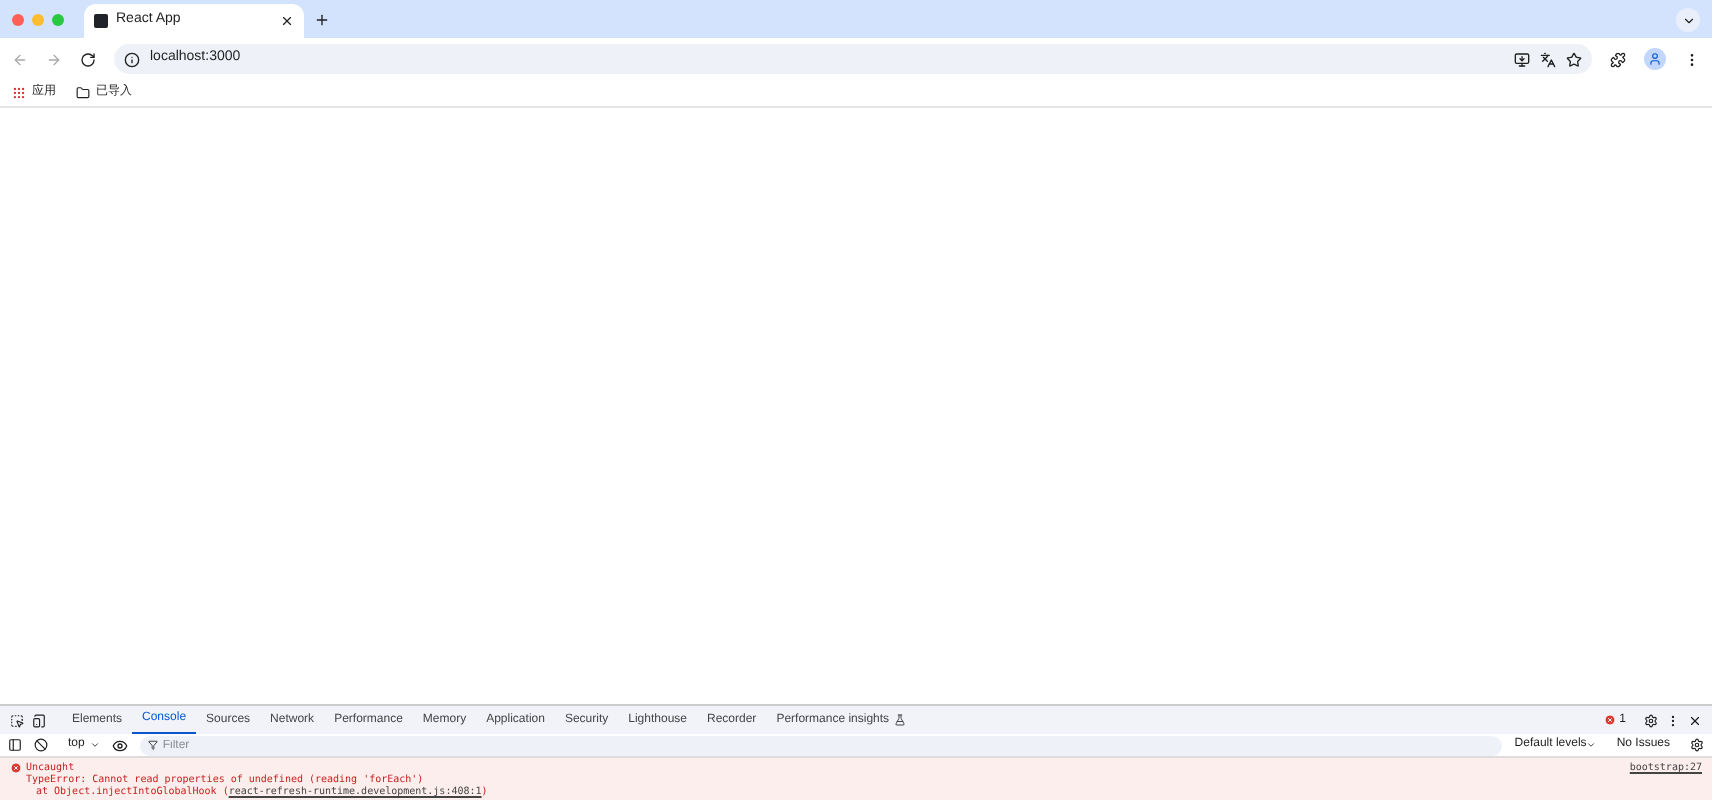 The width and height of the screenshot is (1712, 800). What do you see at coordinates (120, 745) in the screenshot?
I see `eye-icon` at bounding box center [120, 745].